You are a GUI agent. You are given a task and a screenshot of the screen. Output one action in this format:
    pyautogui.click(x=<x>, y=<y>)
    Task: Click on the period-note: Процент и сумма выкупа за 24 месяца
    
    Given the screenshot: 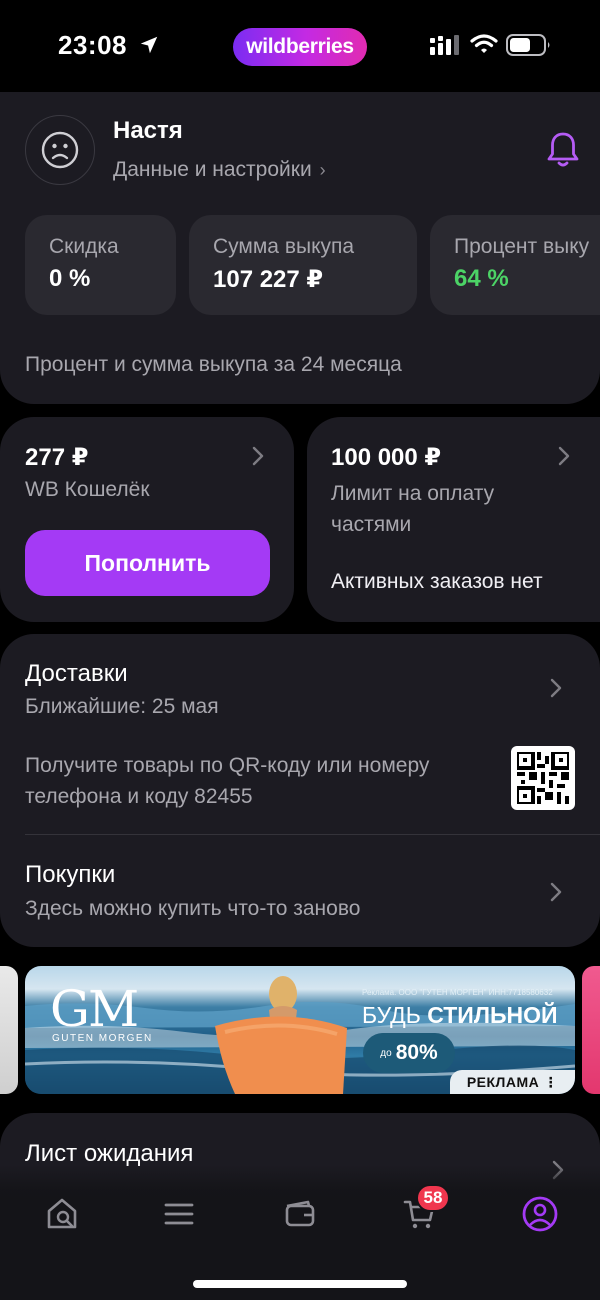 What is the action you would take?
    pyautogui.click(x=213, y=364)
    